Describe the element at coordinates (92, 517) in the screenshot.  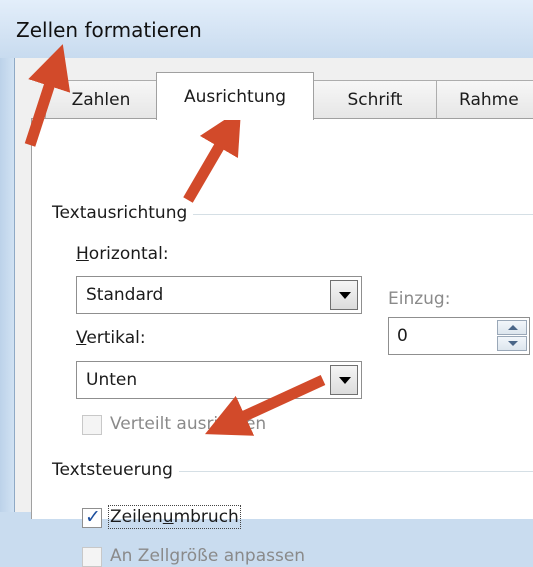
I see `wrap-checkbox` at that location.